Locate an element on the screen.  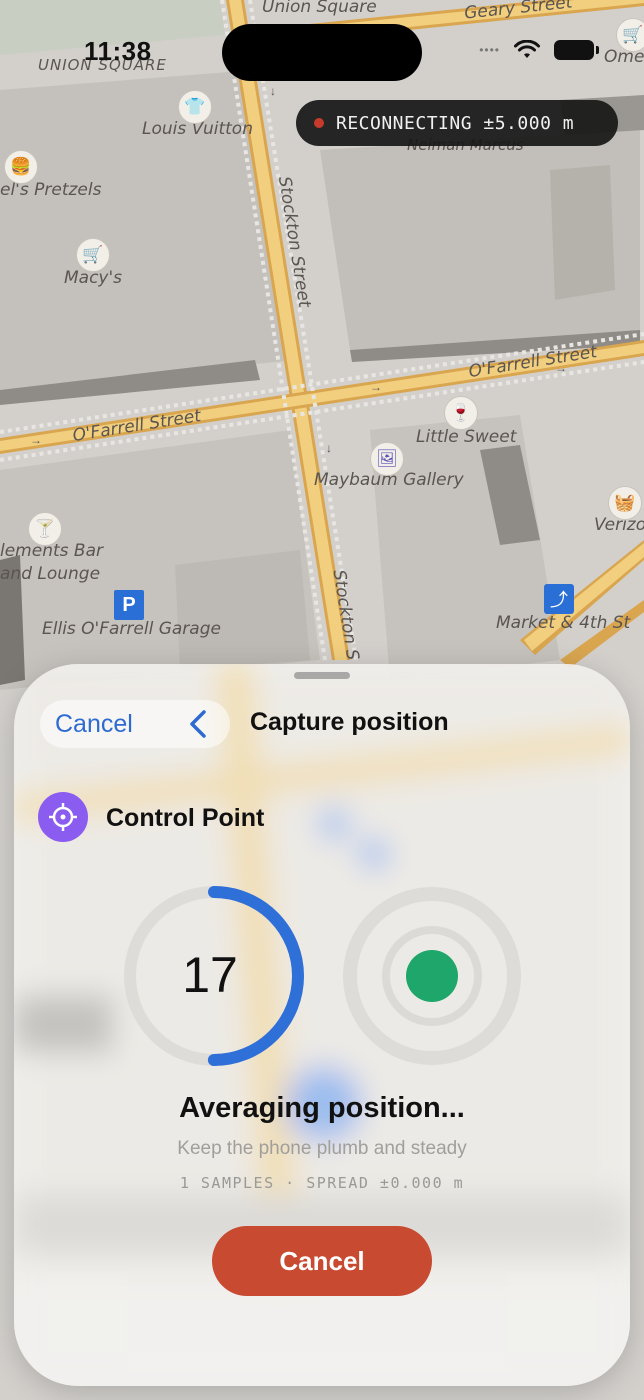
status-time: 11:38 is located at coordinates (118, 51).